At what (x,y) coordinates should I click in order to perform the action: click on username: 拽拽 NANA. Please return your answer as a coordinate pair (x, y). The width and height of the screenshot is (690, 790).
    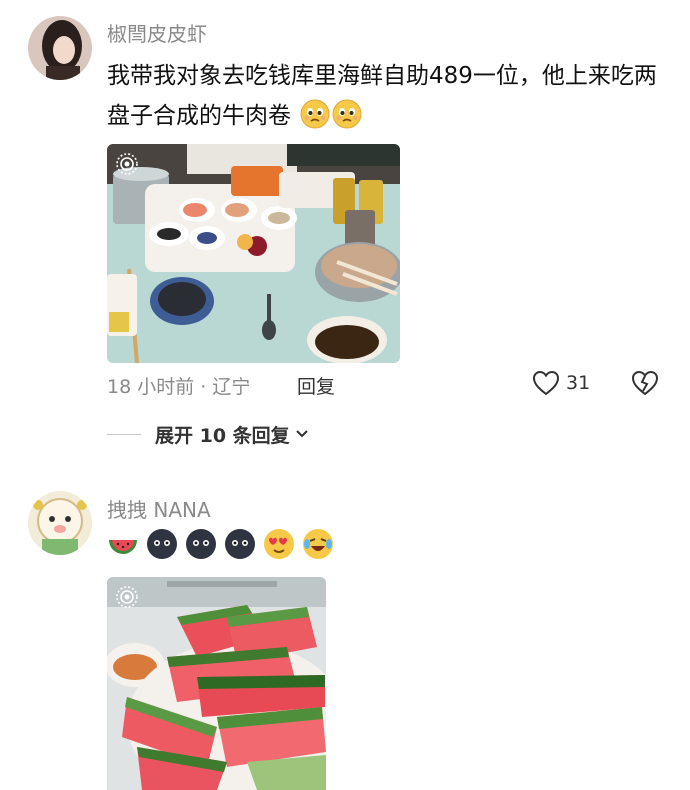
    Looking at the image, I should click on (159, 508).